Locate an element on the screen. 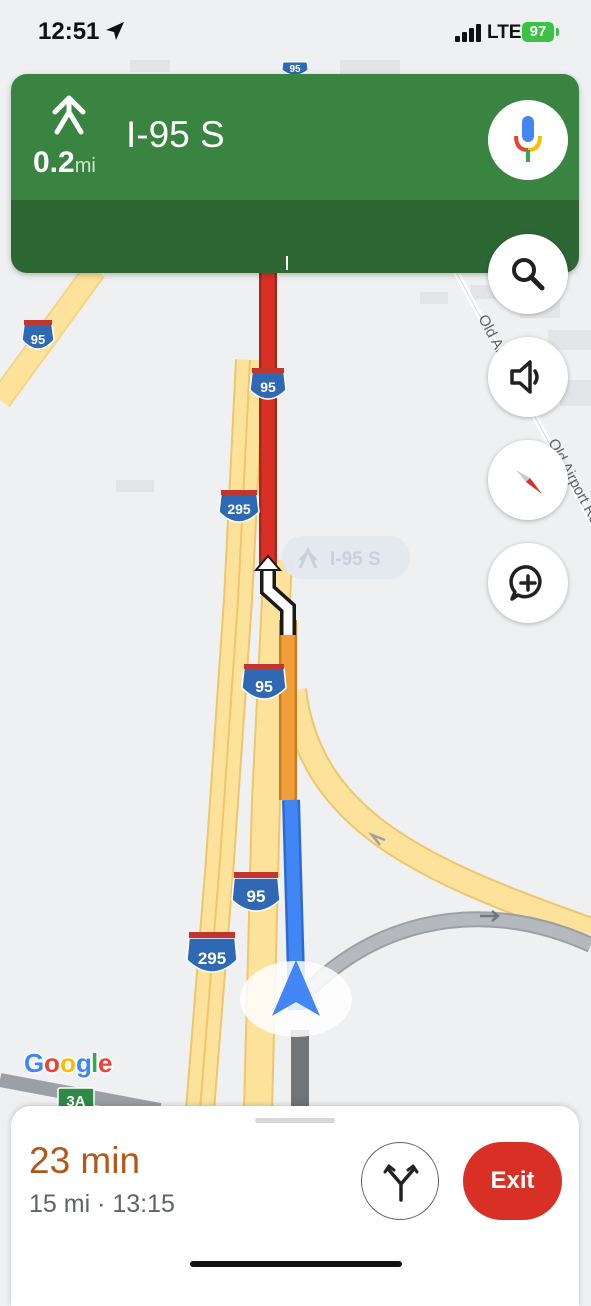 This screenshot has width=591, height=1306. search-icon is located at coordinates (528, 274).